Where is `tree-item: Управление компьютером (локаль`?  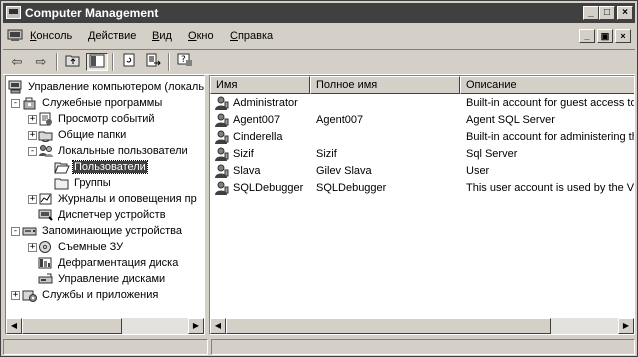
tree-item: Управление компьютером (локаль is located at coordinates (106, 87).